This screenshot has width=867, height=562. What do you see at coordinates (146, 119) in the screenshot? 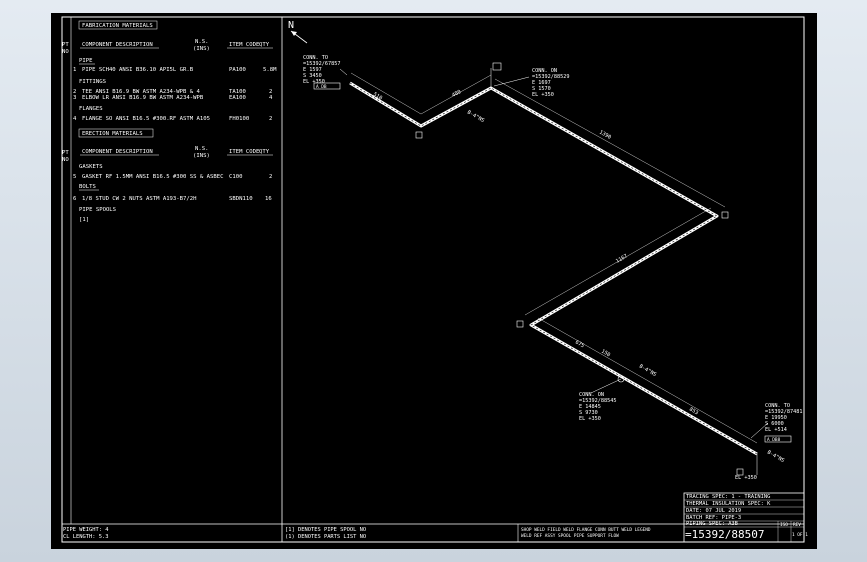
I see `flange-row-desc: FLANGE SO ANSI B16.5 #300.RF ASTM A105` at bounding box center [146, 119].